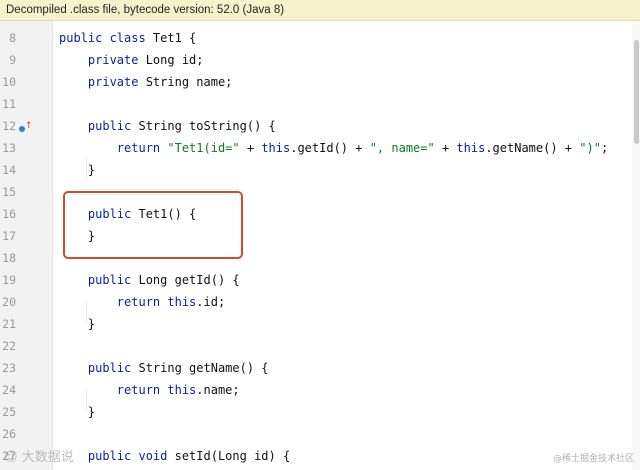  I want to click on line-number: 16, so click(9, 214).